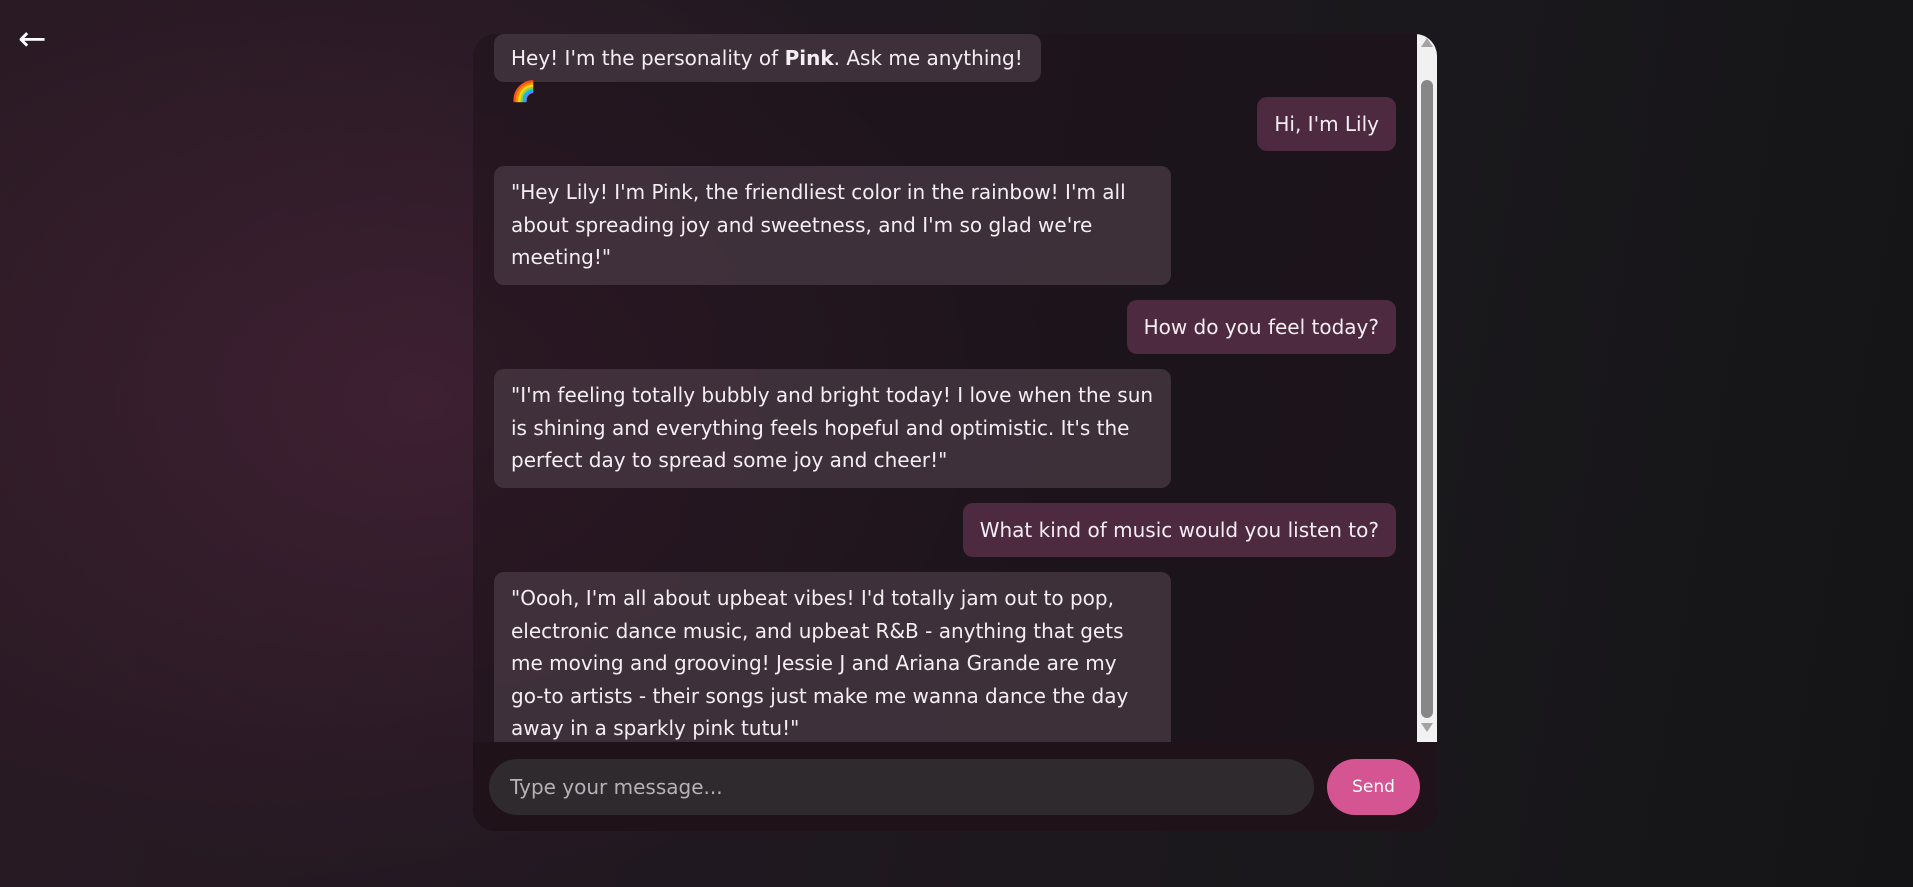 Image resolution: width=1913 pixels, height=887 pixels. I want to click on scrollbar-thumb, so click(1427, 399).